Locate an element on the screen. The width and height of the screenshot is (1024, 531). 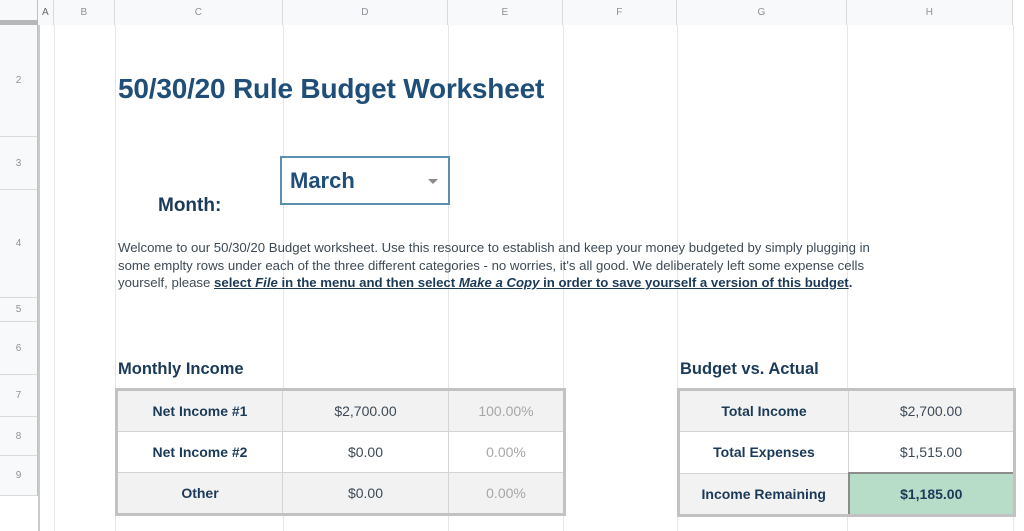
budget-amount-cell: $1,515.00 is located at coordinates (931, 452).